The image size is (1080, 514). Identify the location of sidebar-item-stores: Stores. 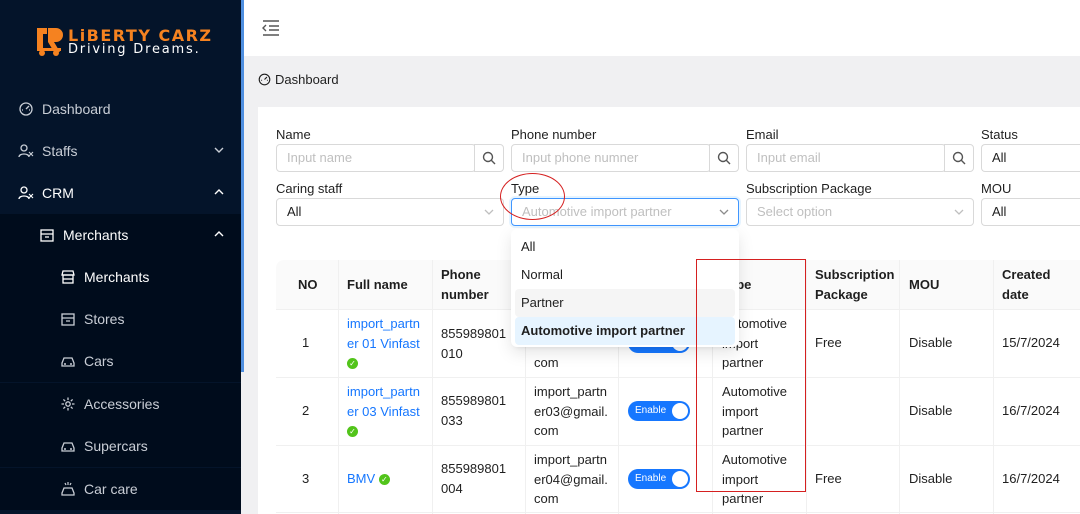
(120, 319).